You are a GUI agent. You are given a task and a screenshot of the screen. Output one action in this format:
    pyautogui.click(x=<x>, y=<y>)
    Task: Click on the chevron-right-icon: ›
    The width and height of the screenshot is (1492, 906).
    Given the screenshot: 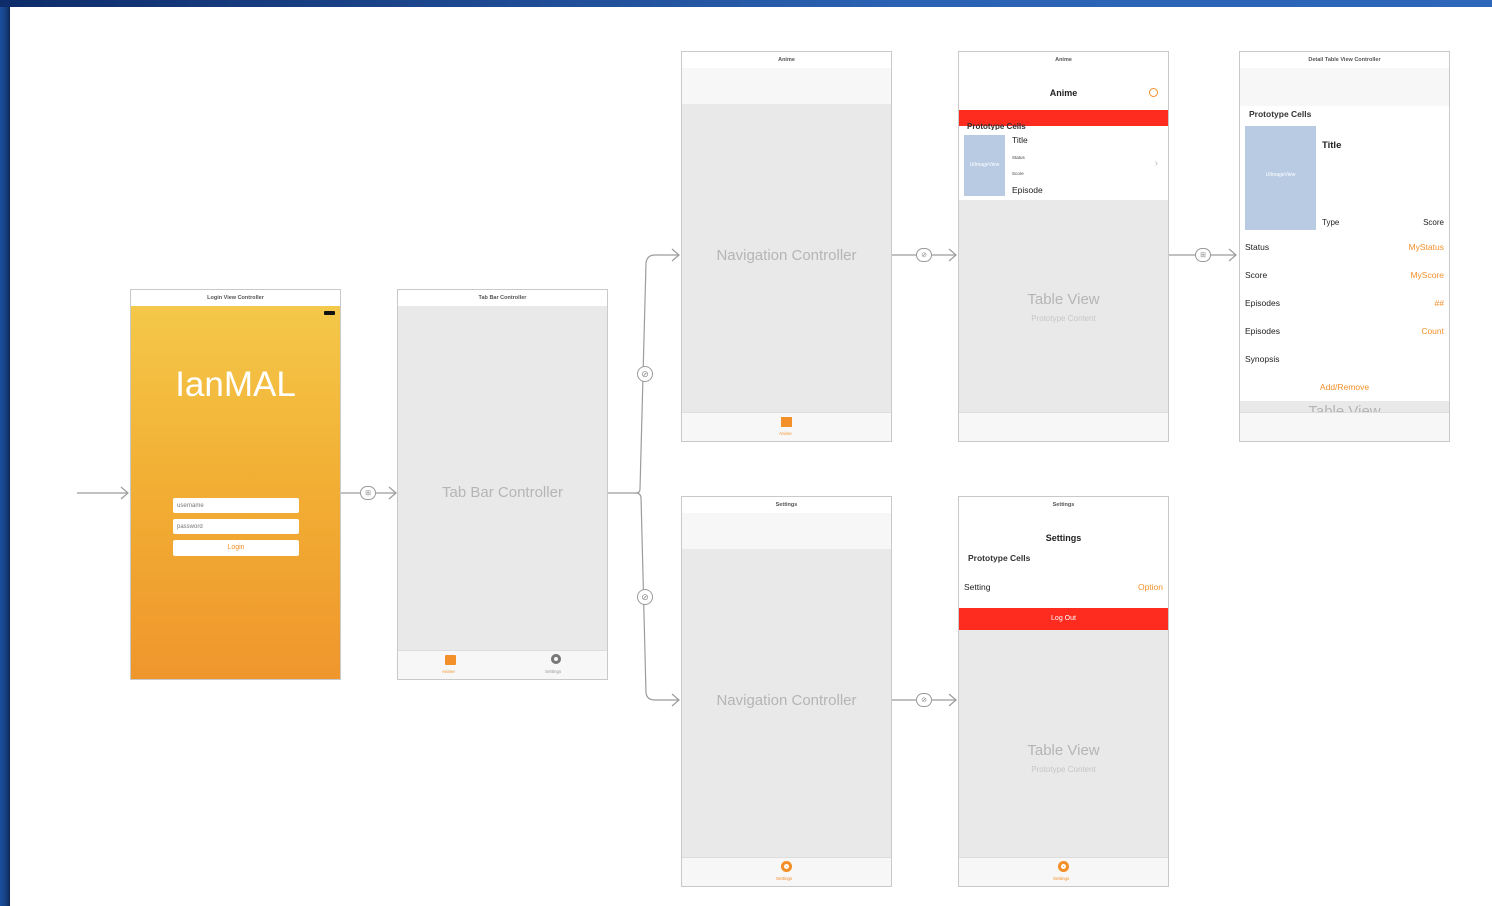 What is the action you would take?
    pyautogui.click(x=1156, y=163)
    